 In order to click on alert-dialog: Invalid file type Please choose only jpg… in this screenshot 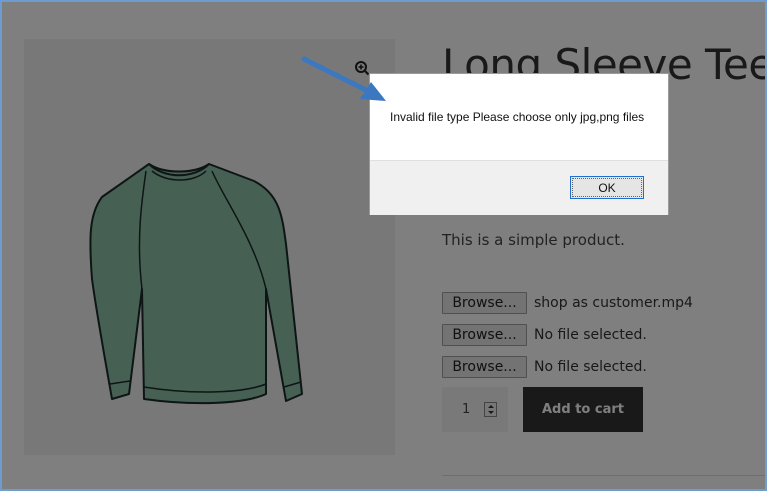, I will do `click(519, 144)`.